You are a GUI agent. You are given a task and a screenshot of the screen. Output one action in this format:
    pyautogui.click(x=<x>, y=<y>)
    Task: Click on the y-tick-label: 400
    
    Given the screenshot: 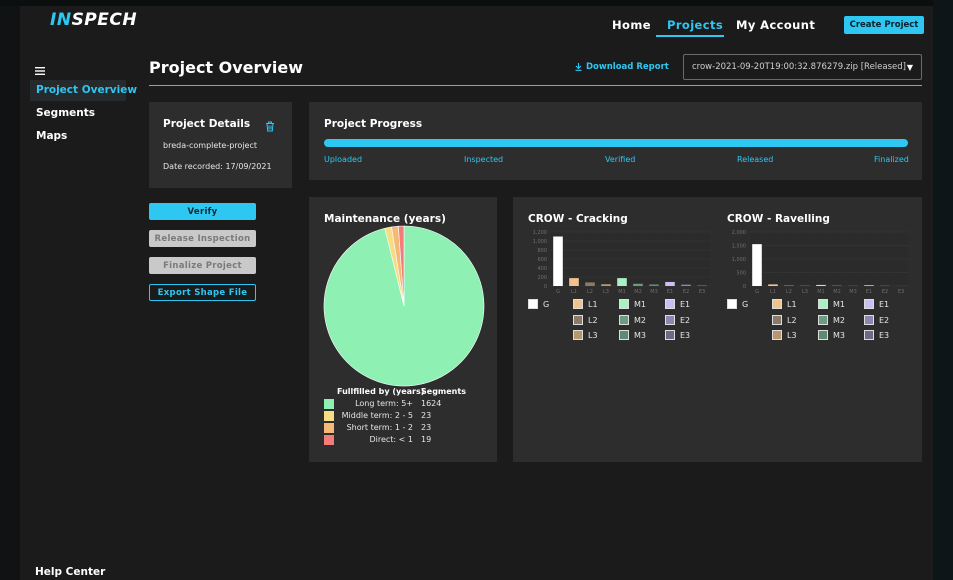 What is the action you would take?
    pyautogui.click(x=542, y=269)
    